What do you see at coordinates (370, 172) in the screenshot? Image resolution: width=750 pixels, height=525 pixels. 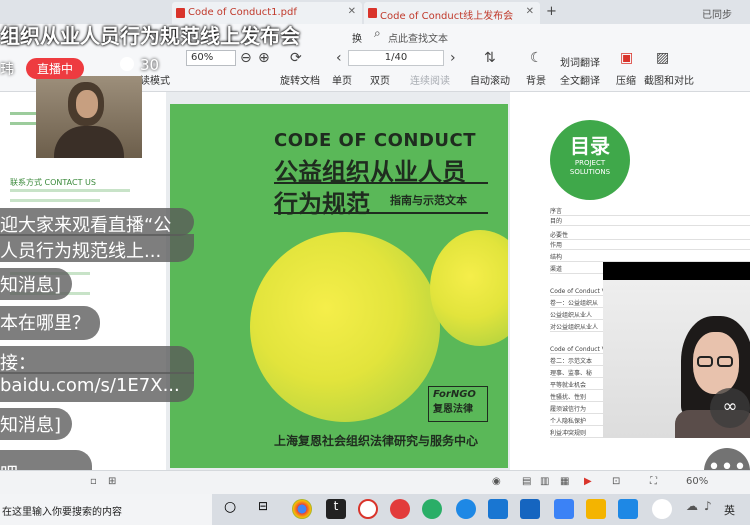 I see `cover-title-cn-line1: 公益组织从业人员` at bounding box center [370, 172].